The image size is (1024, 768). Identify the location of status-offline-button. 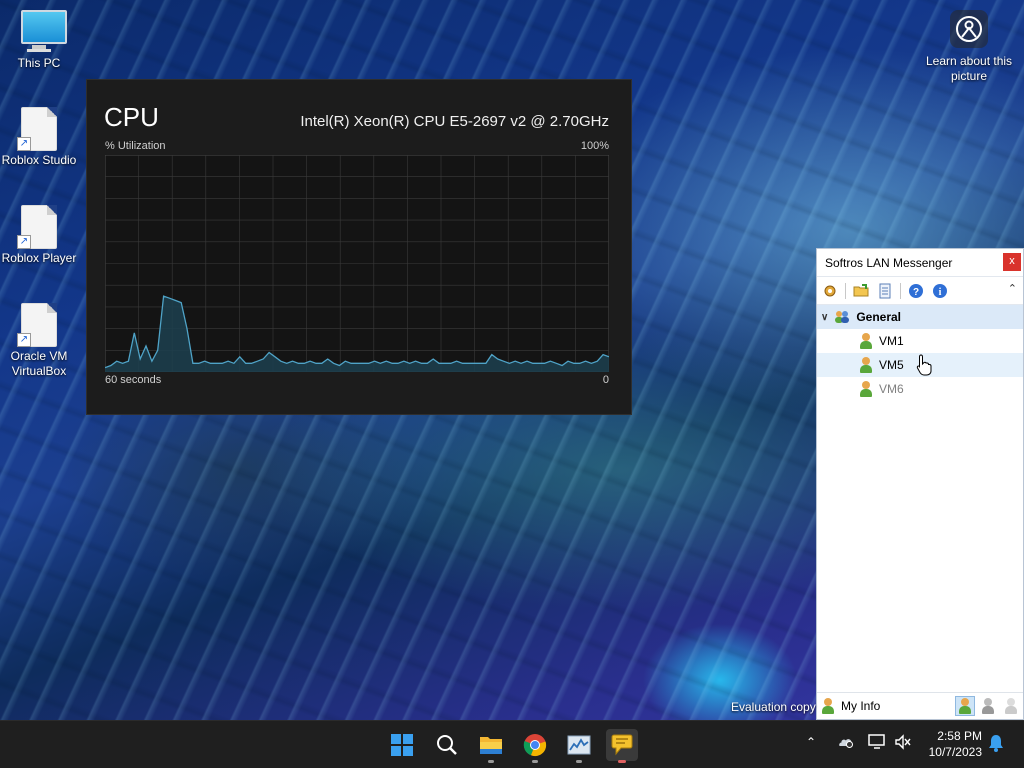
(1011, 706).